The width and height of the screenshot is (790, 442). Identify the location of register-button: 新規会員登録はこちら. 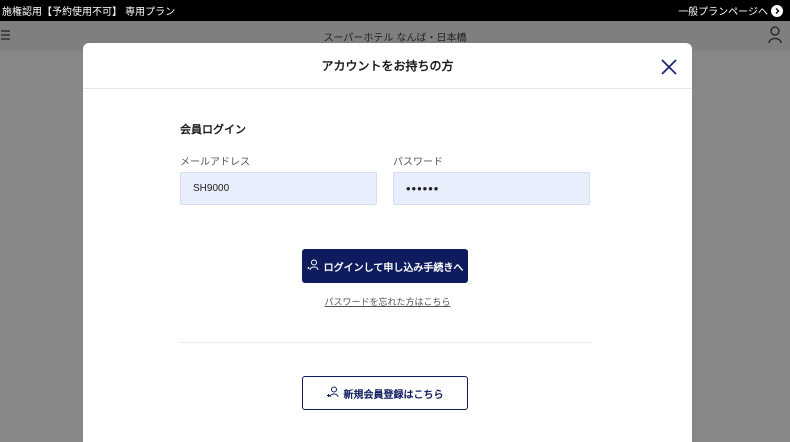
(385, 393).